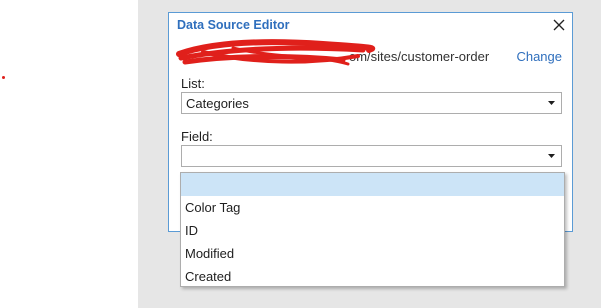 The height and width of the screenshot is (308, 601). What do you see at coordinates (197, 136) in the screenshot?
I see `field-label: Field:` at bounding box center [197, 136].